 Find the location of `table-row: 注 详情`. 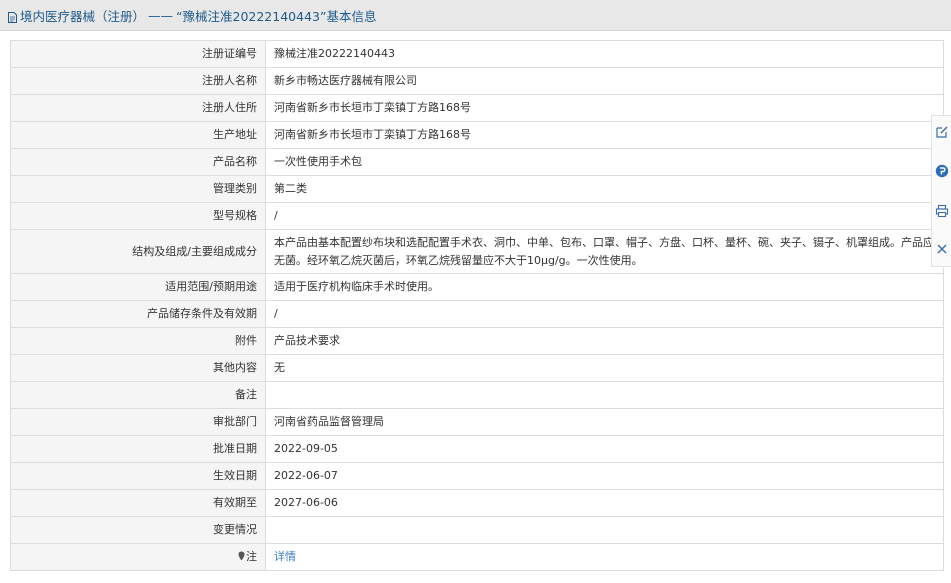

table-row: 注 详情 is located at coordinates (477, 557).